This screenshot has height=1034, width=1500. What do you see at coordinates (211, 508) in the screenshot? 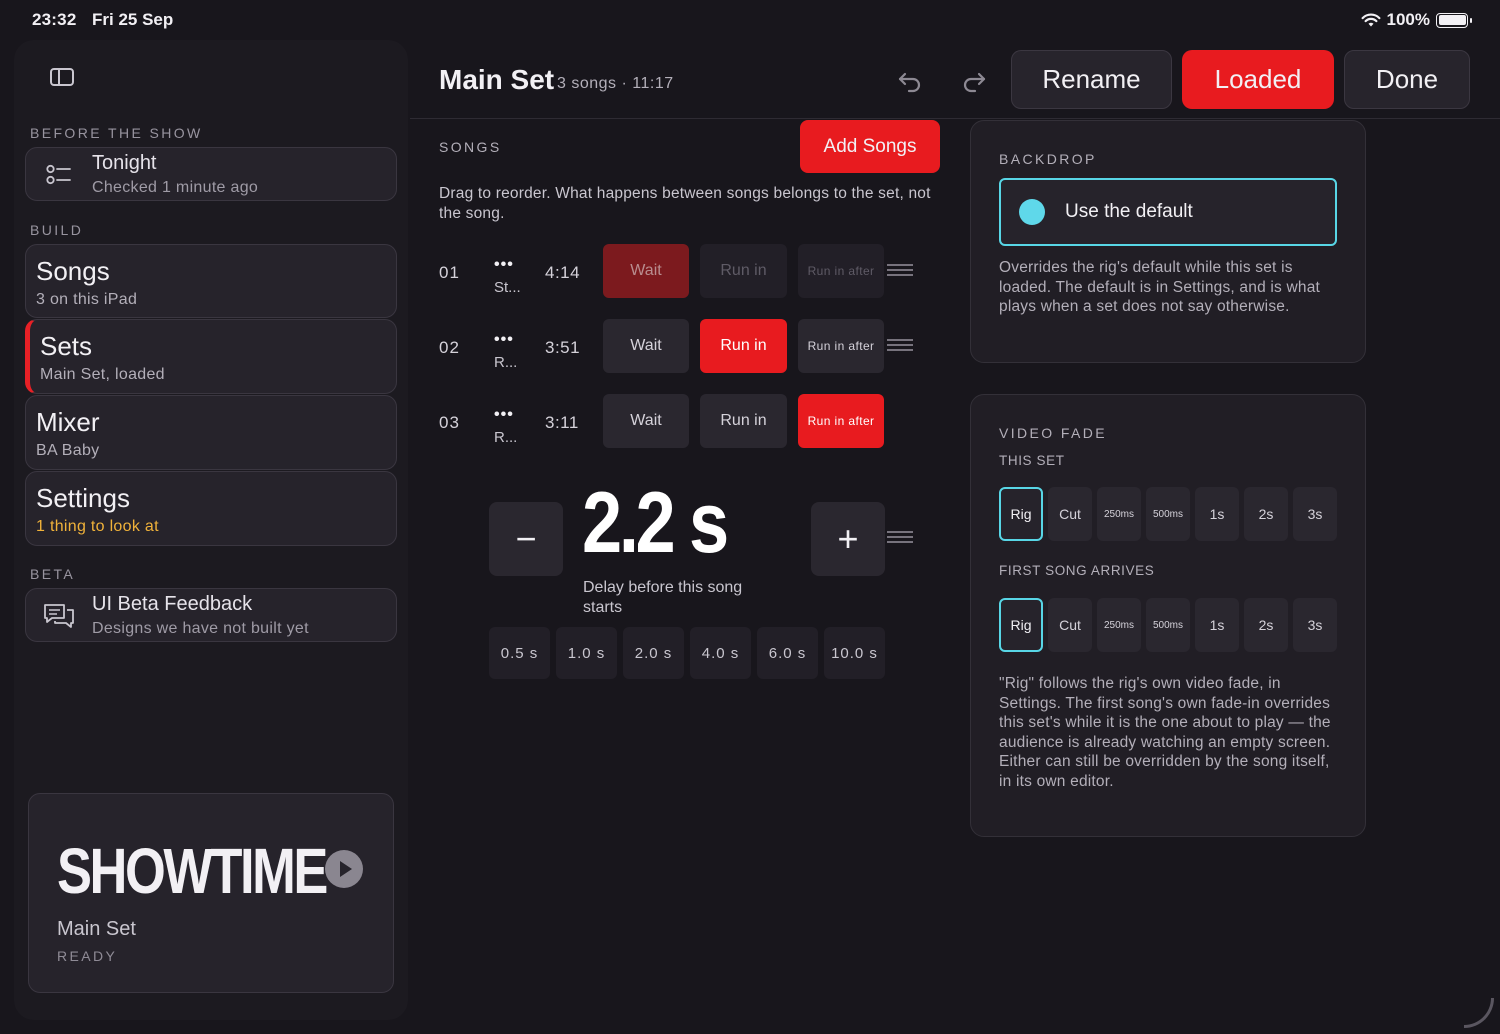
I see `sidebar-item-settings: Settings 1 thing to look at` at bounding box center [211, 508].